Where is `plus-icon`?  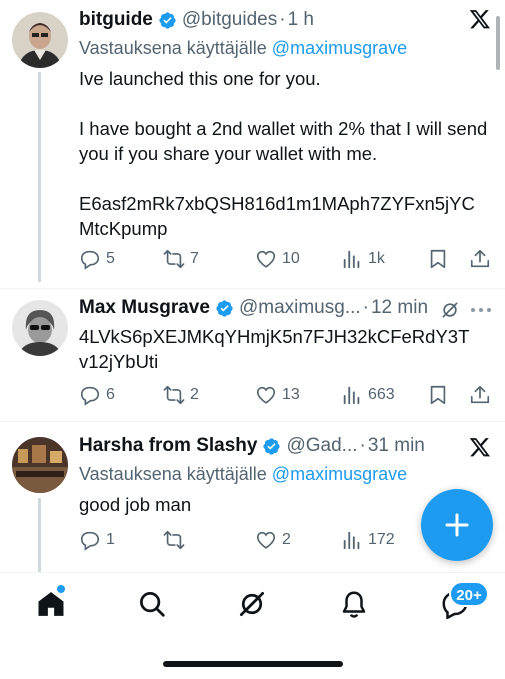 plus-icon is located at coordinates (457, 525).